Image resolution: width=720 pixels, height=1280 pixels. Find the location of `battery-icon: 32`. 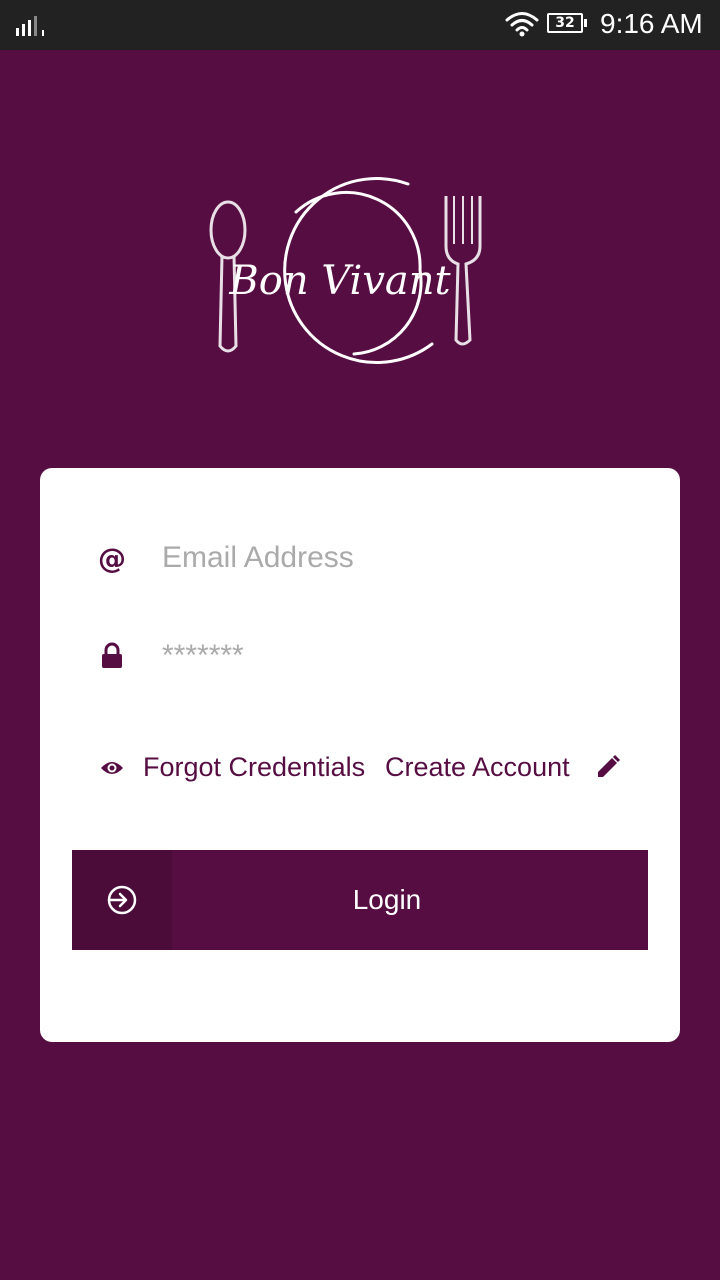

battery-icon: 32 is located at coordinates (567, 23).